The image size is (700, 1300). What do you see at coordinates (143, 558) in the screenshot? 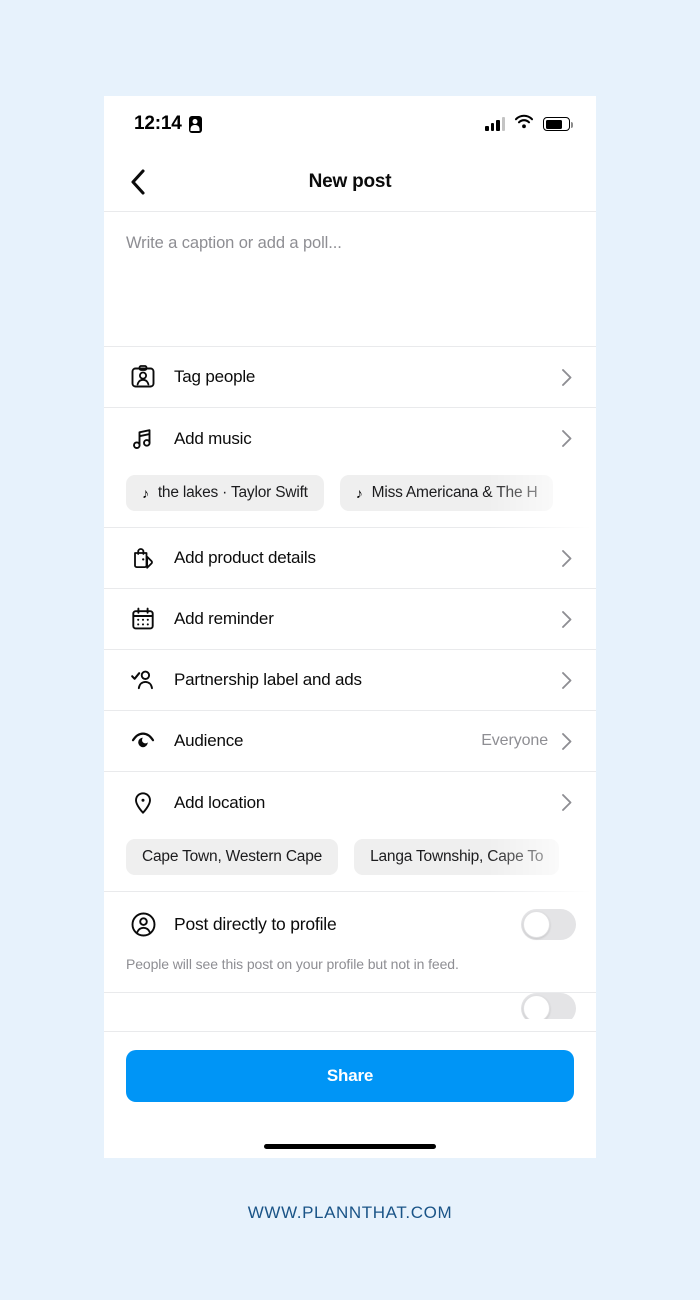
I see `shopping-bag-tag-icon` at bounding box center [143, 558].